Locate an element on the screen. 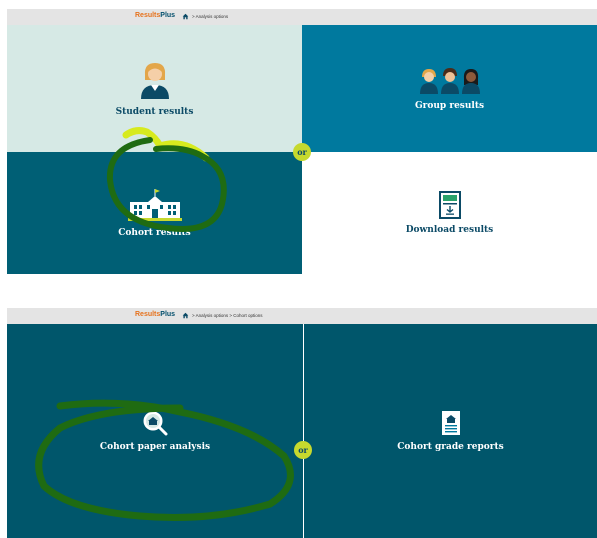  cohort-results-label: Cohort results is located at coordinates (154, 233).